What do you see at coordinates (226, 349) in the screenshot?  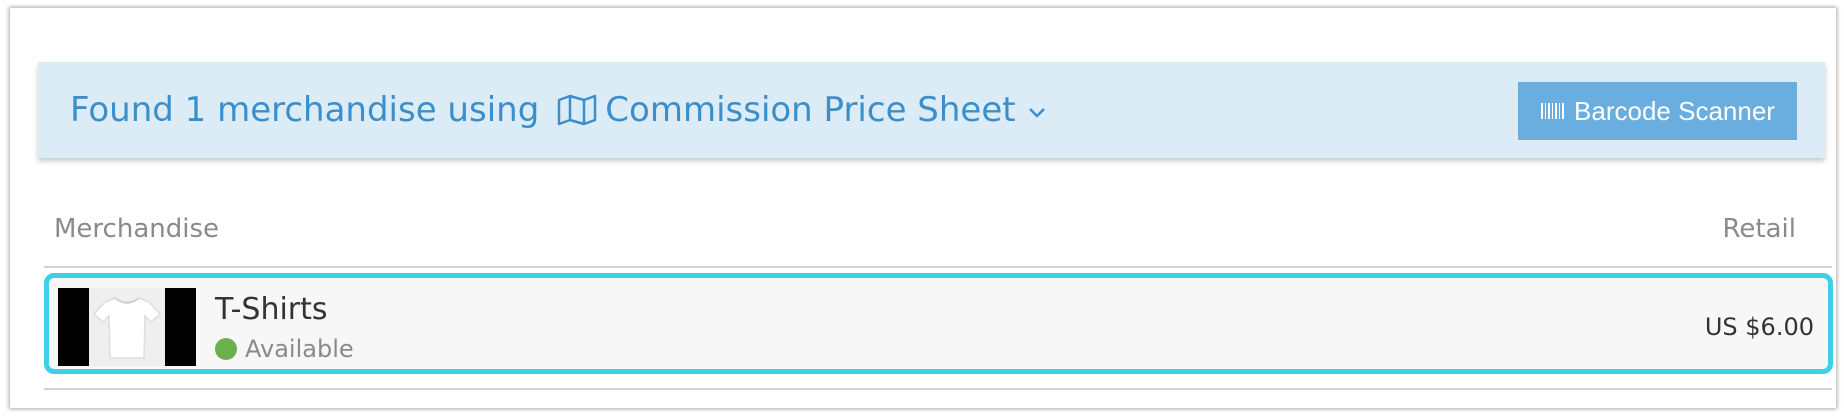 I see `status-dot-icon` at bounding box center [226, 349].